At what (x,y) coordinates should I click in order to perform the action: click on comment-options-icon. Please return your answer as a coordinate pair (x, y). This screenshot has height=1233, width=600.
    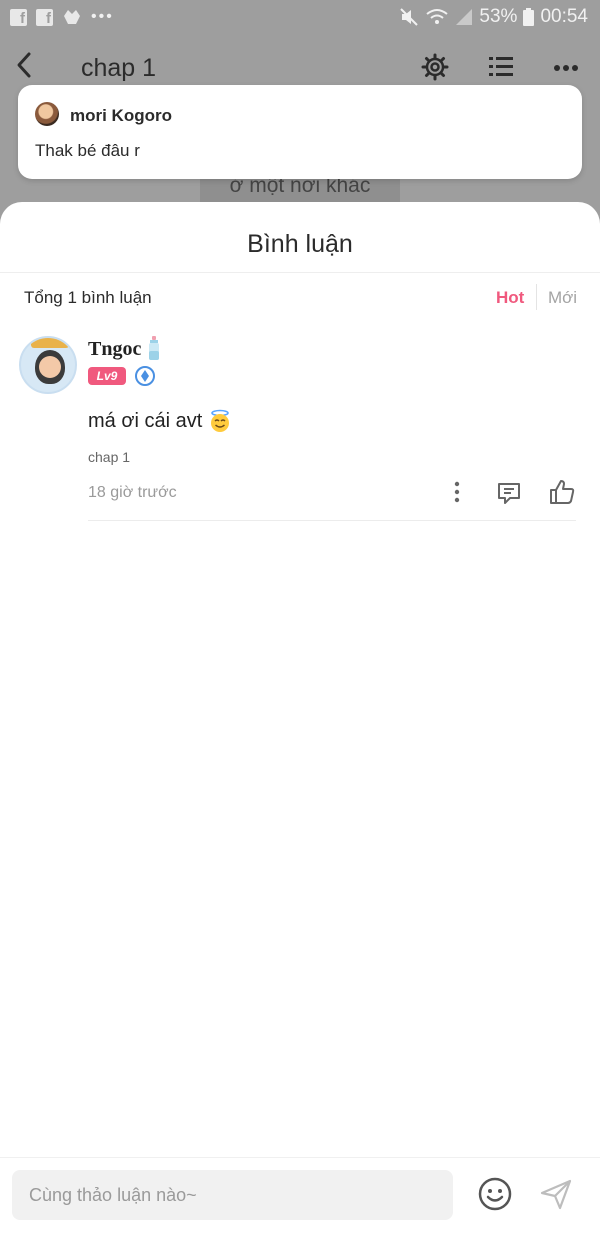
    Looking at the image, I should click on (457, 492).